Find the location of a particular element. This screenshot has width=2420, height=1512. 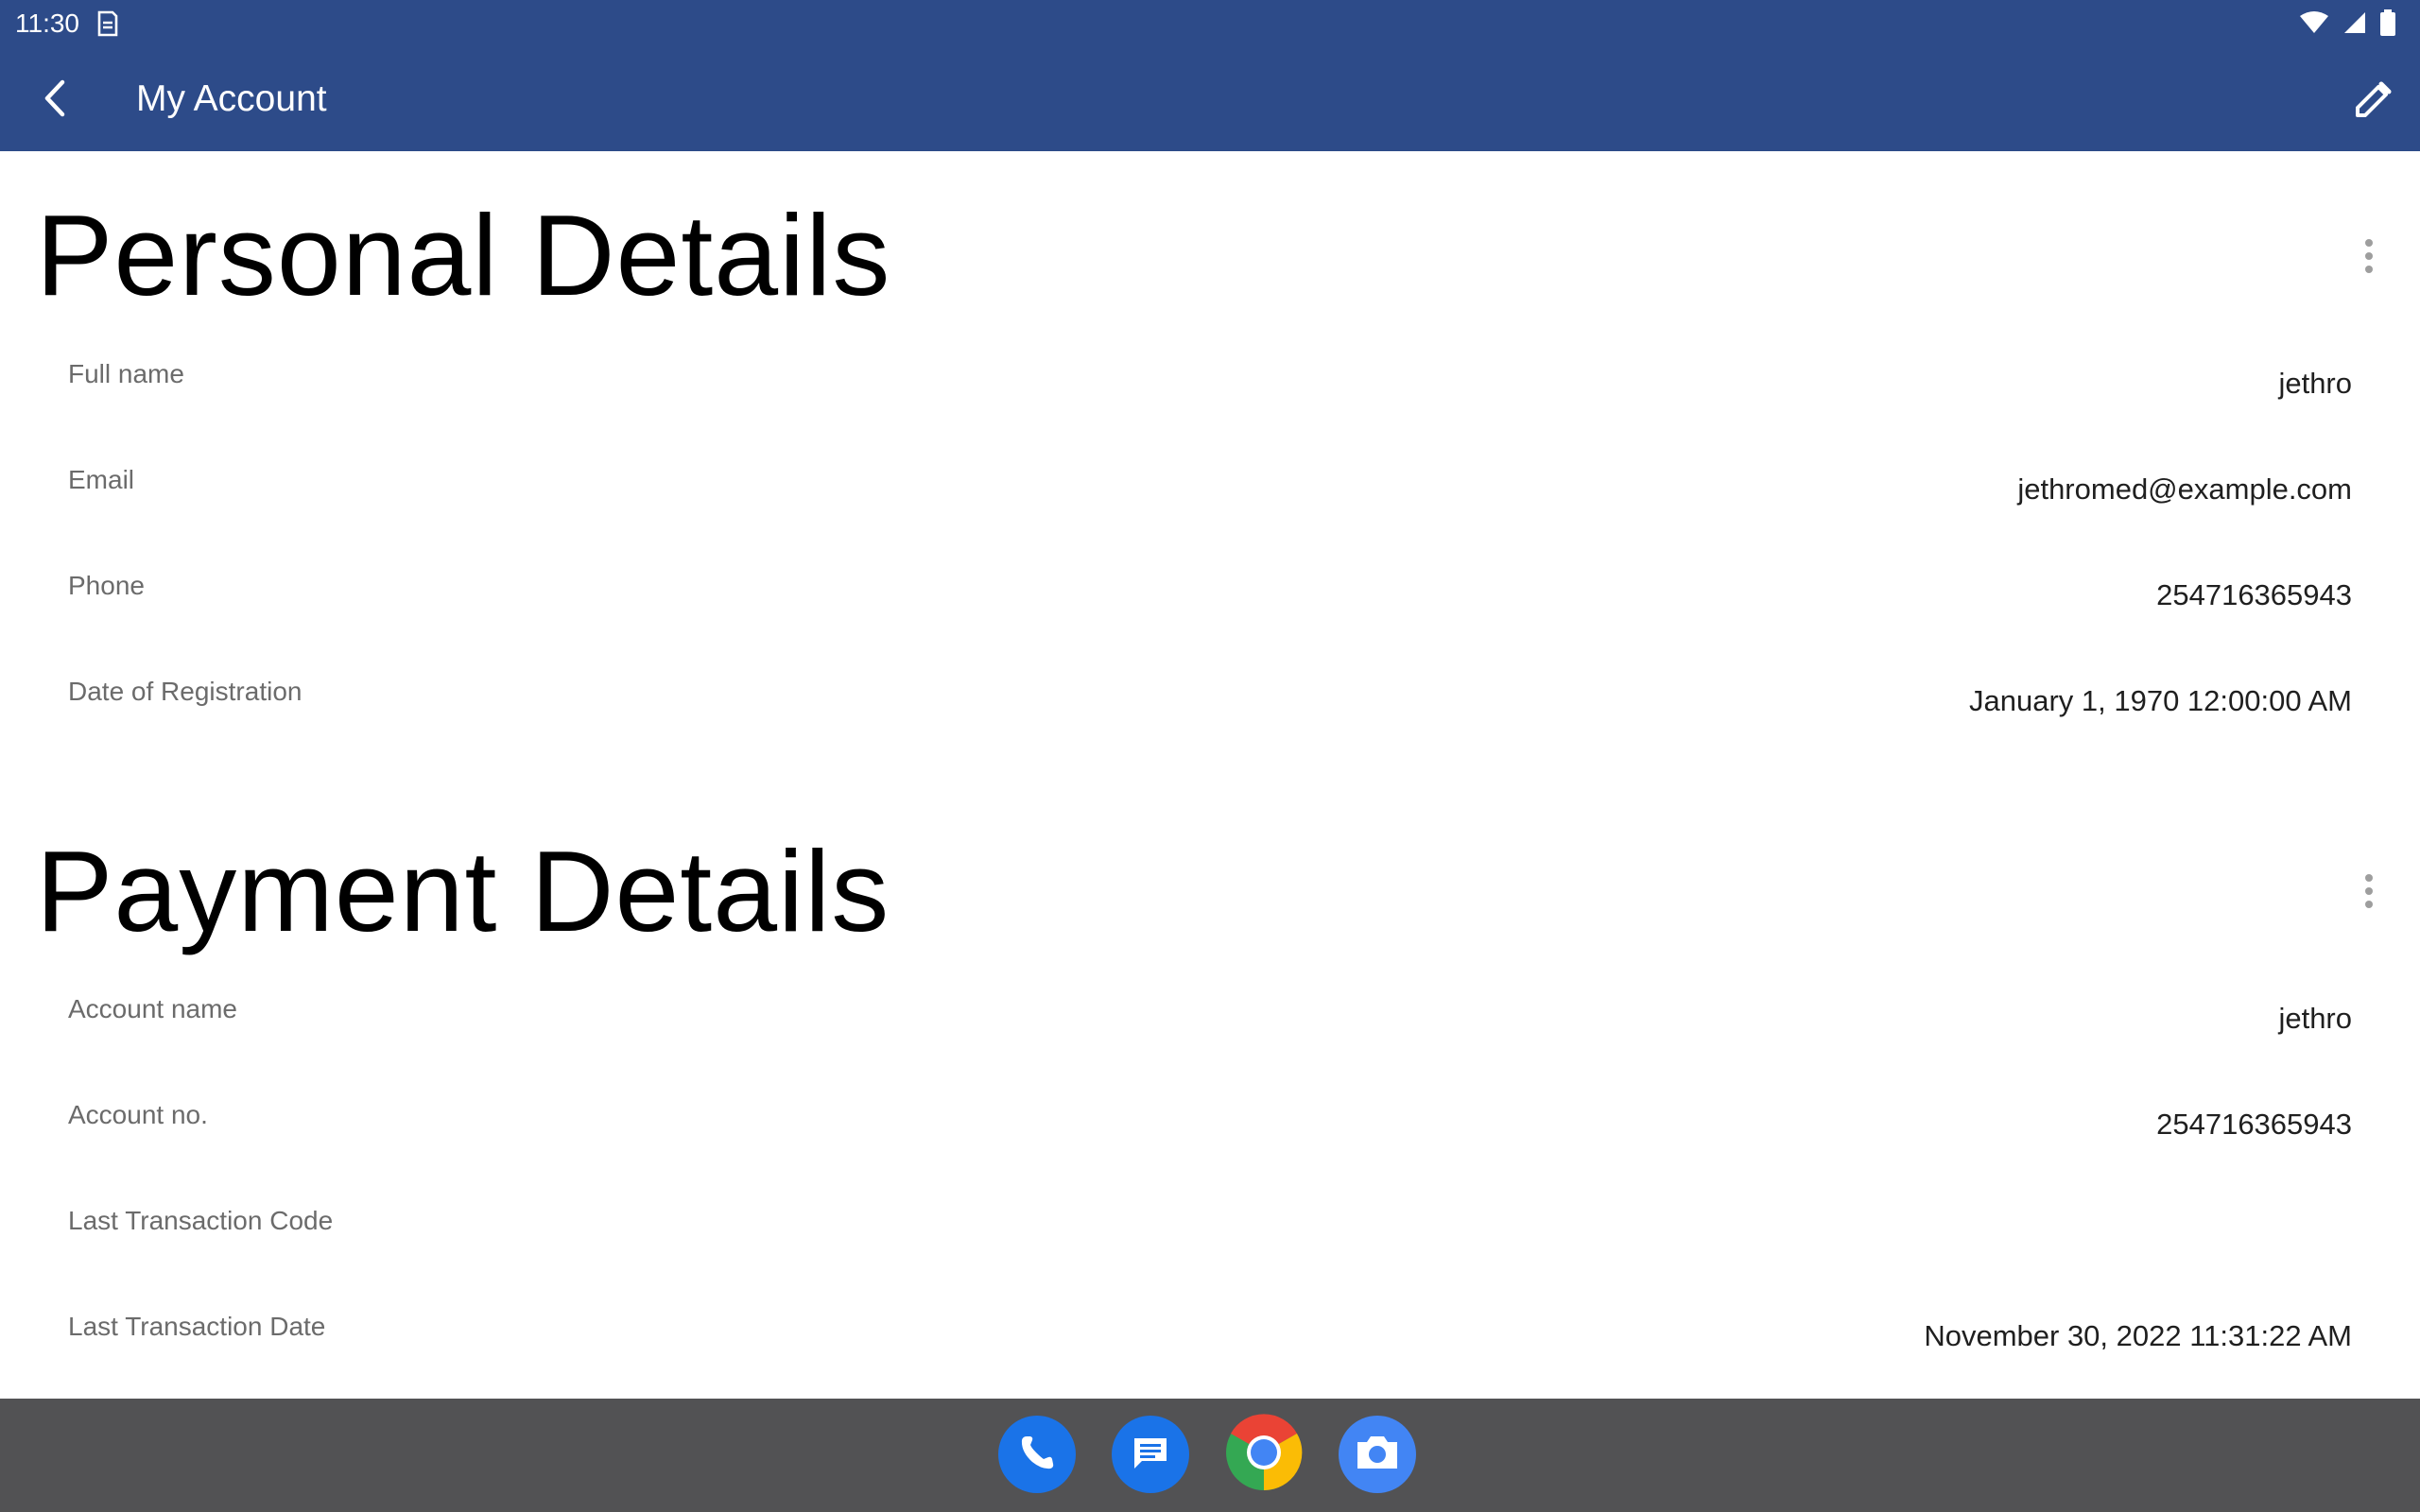

detail-label: Account no. is located at coordinates (138, 1114).